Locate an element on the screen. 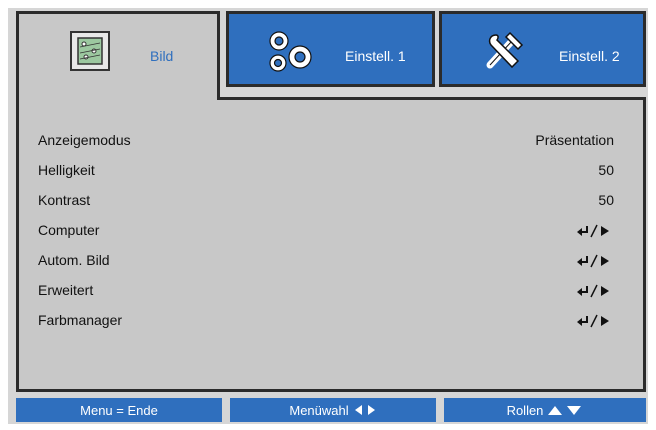 The width and height of the screenshot is (656, 430). footer-select-label: Menüwahl is located at coordinates (319, 410).